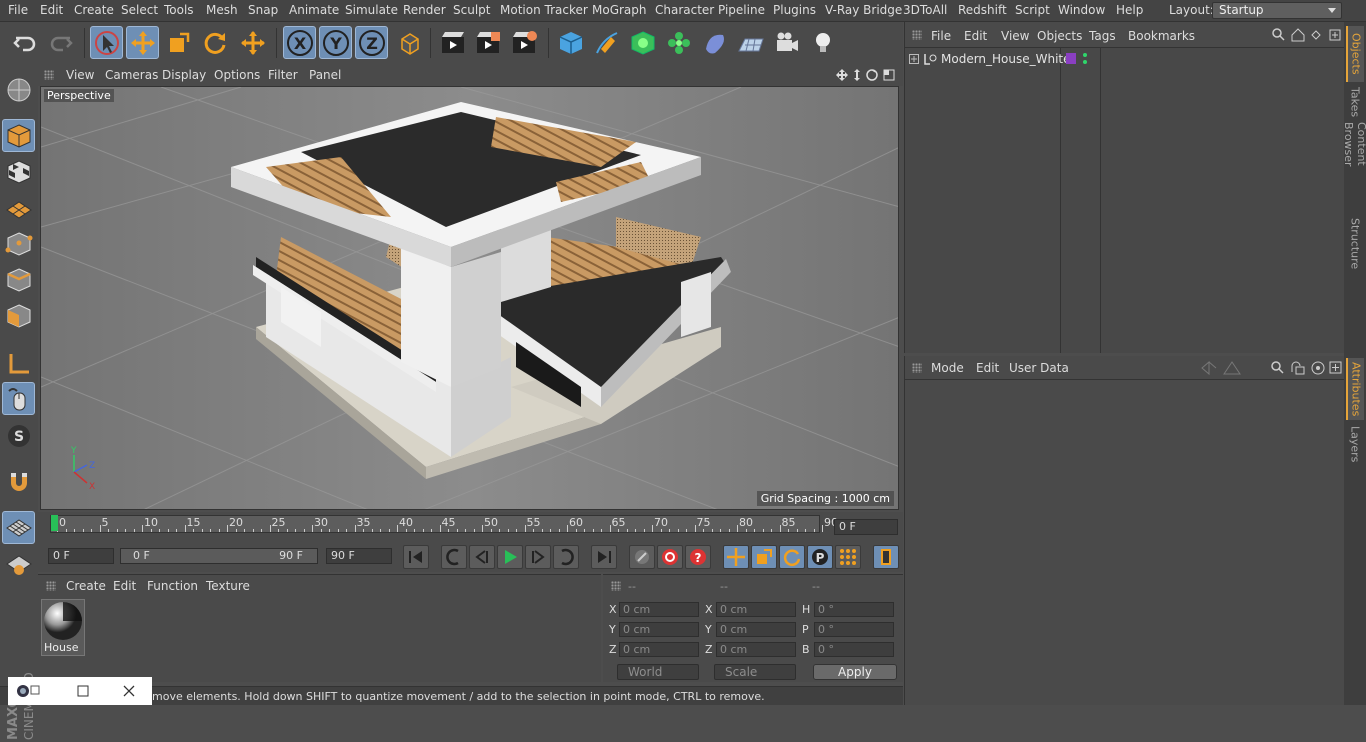 The height and width of the screenshot is (742, 1366). What do you see at coordinates (131, 75) in the screenshot?
I see `viewport-menu-cameras: Cameras` at bounding box center [131, 75].